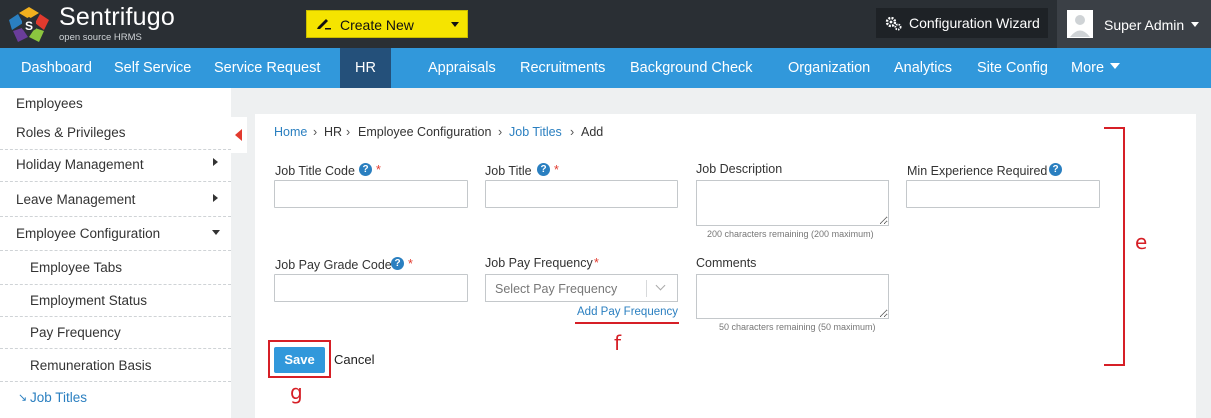  I want to click on breadcrumb-hr: HR, so click(333, 132).